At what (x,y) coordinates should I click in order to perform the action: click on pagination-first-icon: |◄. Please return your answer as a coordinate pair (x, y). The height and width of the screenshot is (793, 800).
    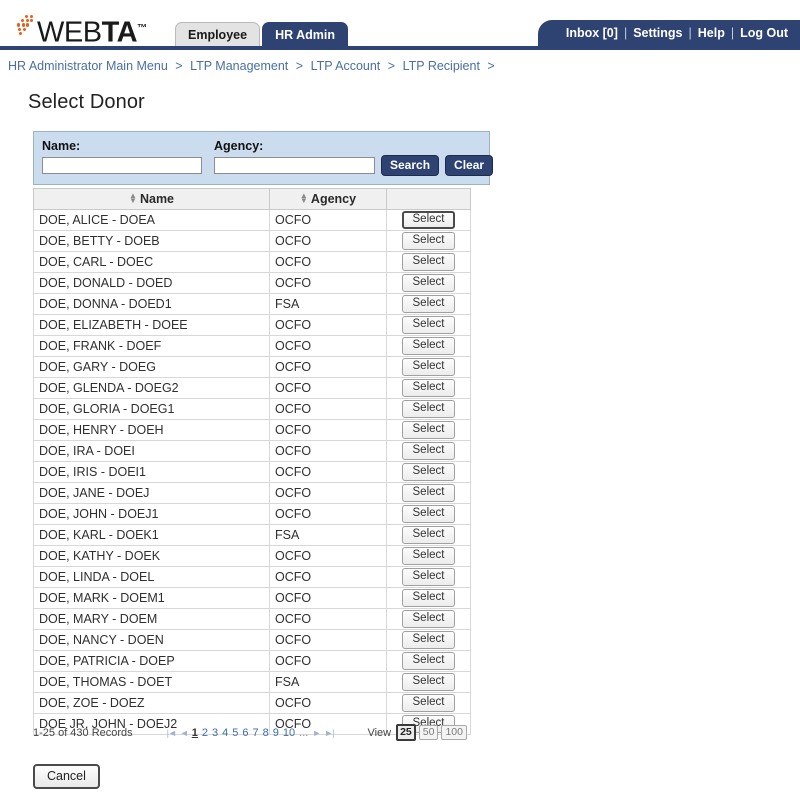
    Looking at the image, I should click on (172, 733).